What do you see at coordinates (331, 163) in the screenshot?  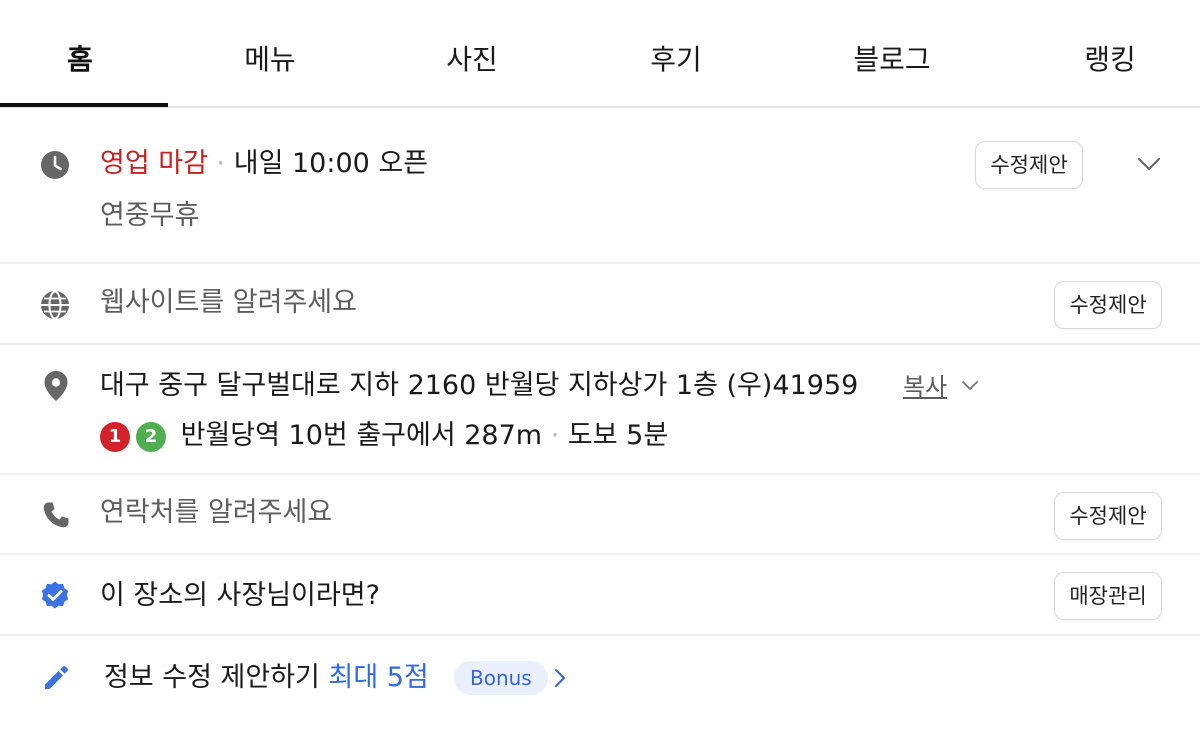 I see `next-open-time: 내일 10:00 오픈` at bounding box center [331, 163].